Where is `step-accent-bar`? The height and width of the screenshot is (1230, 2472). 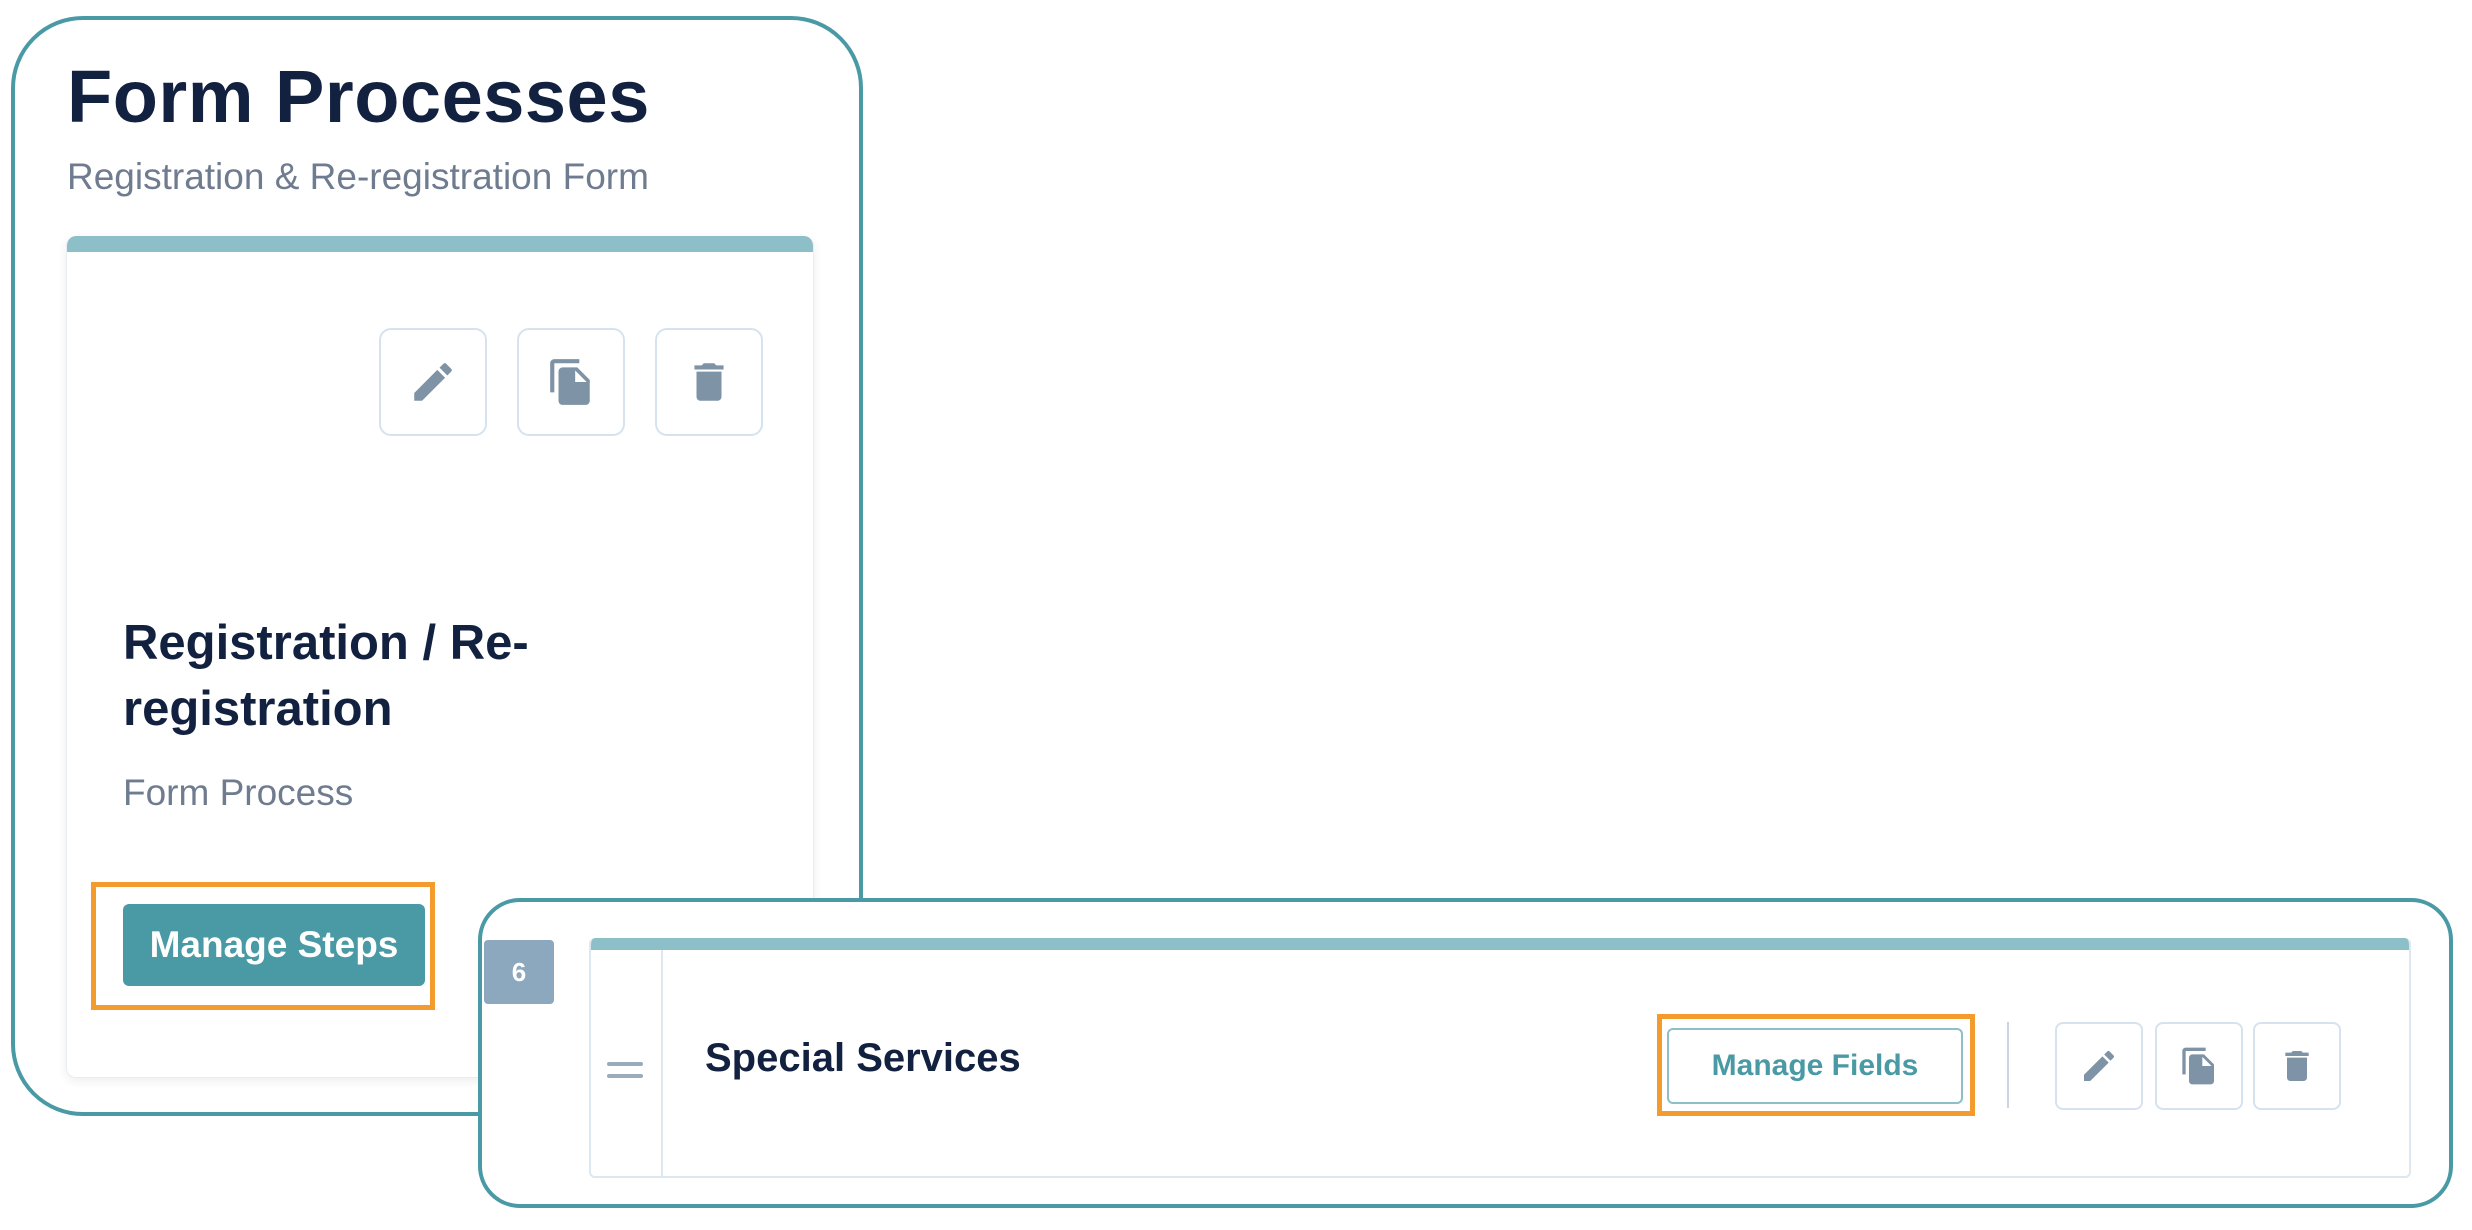 step-accent-bar is located at coordinates (1500, 944).